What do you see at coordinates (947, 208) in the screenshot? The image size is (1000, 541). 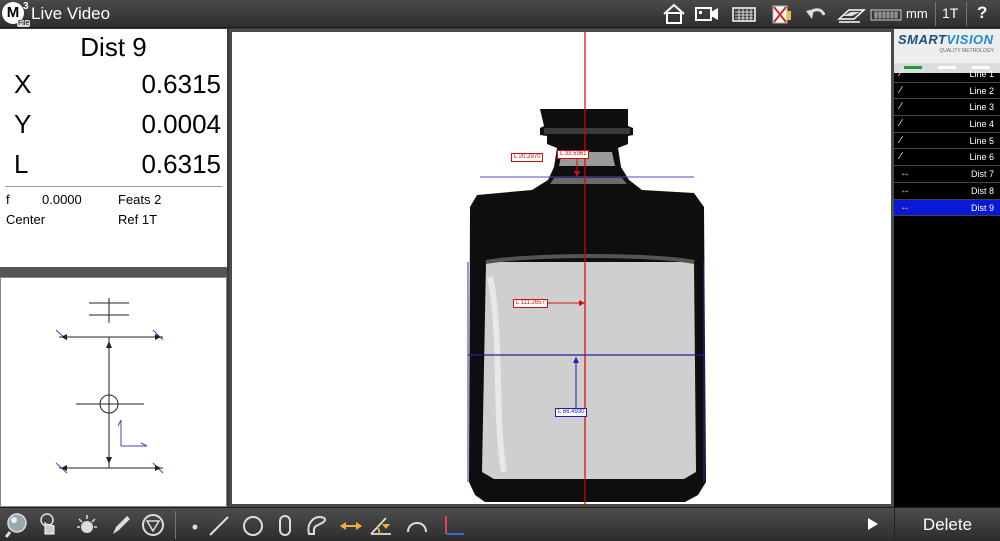 I see `feature-list-item: ↔ Dist 9` at bounding box center [947, 208].